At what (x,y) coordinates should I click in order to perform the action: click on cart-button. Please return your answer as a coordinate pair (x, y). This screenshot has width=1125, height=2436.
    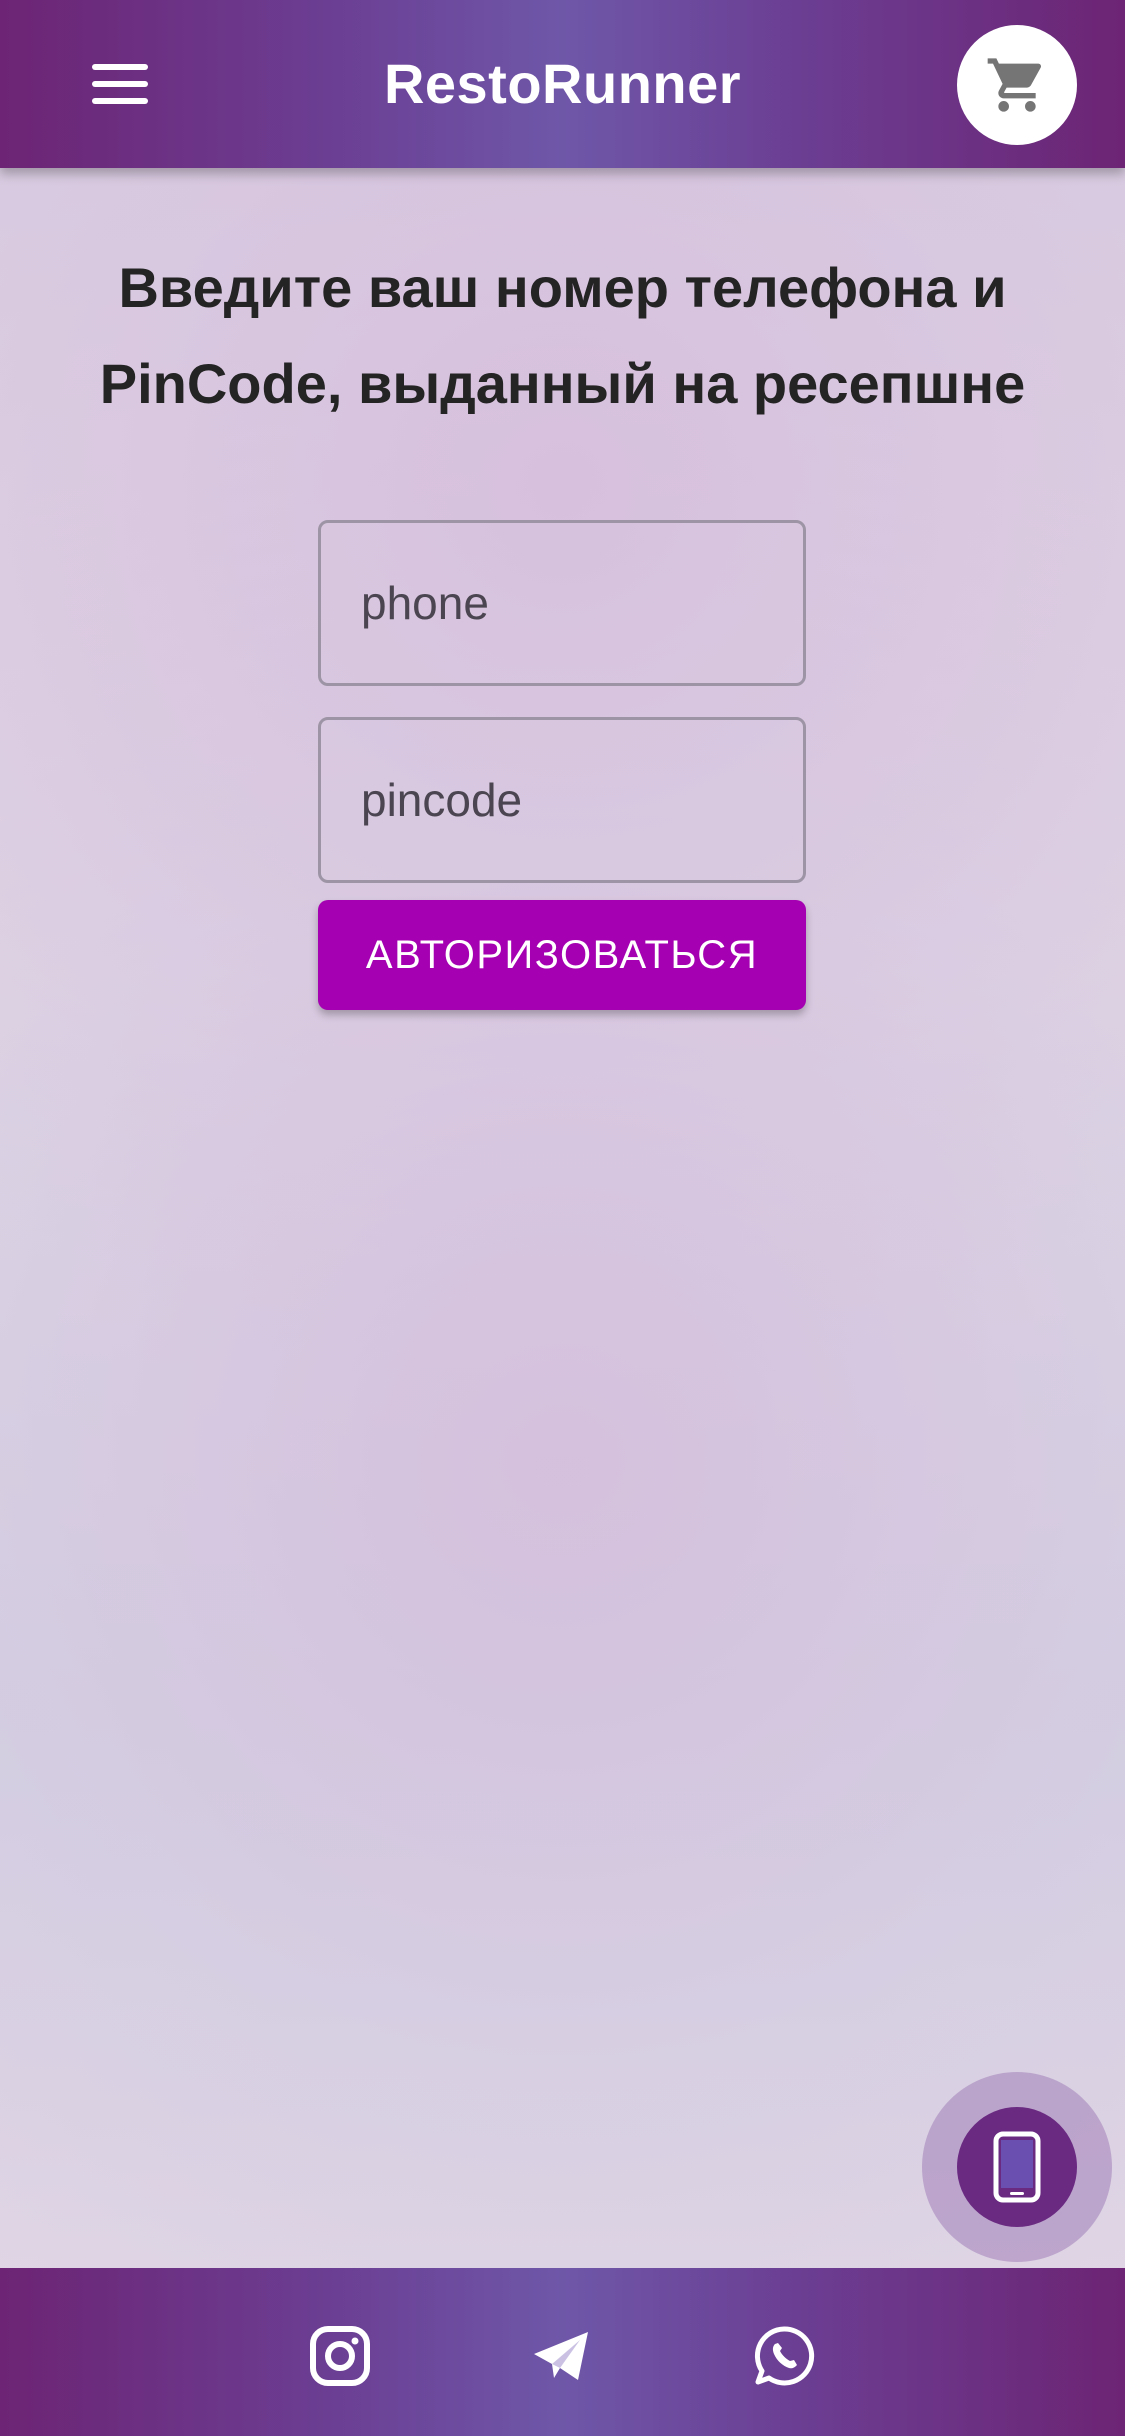
    Looking at the image, I should click on (1017, 85).